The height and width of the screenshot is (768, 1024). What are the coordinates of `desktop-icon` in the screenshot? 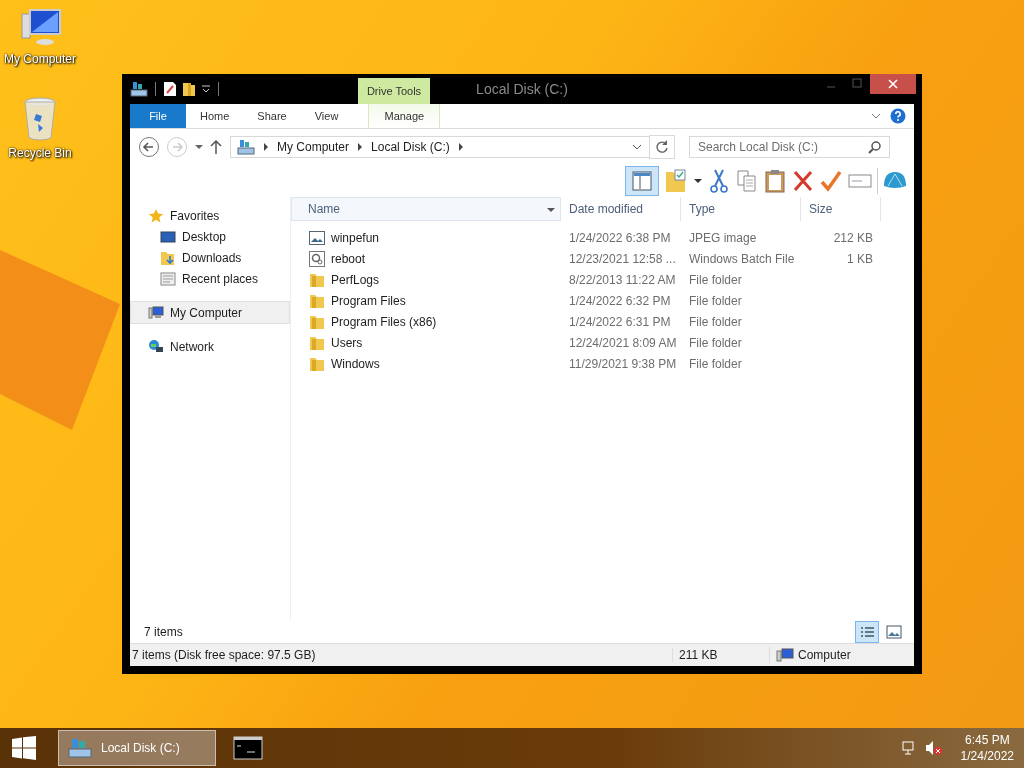 It's located at (168, 236).